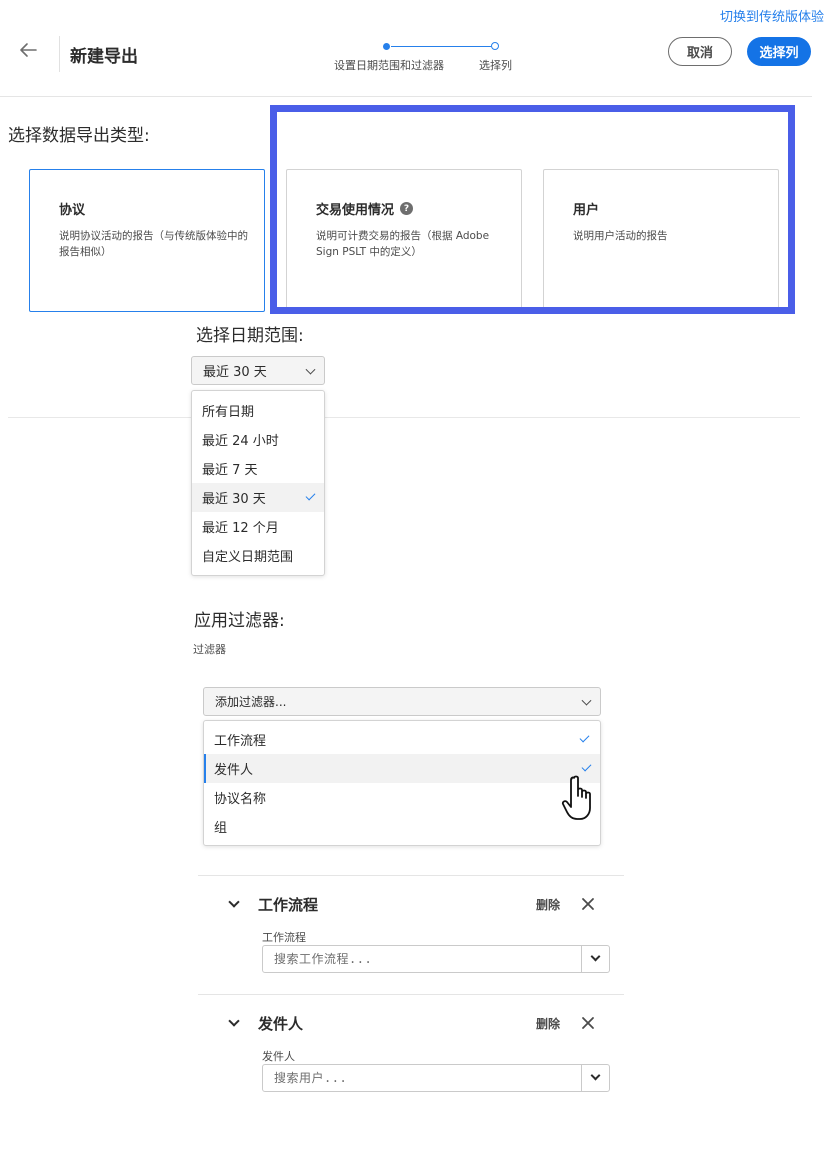 The height and width of the screenshot is (1173, 830). Describe the element at coordinates (79, 136) in the screenshot. I see `export-type-heading: 选择数据导出类型:` at that location.